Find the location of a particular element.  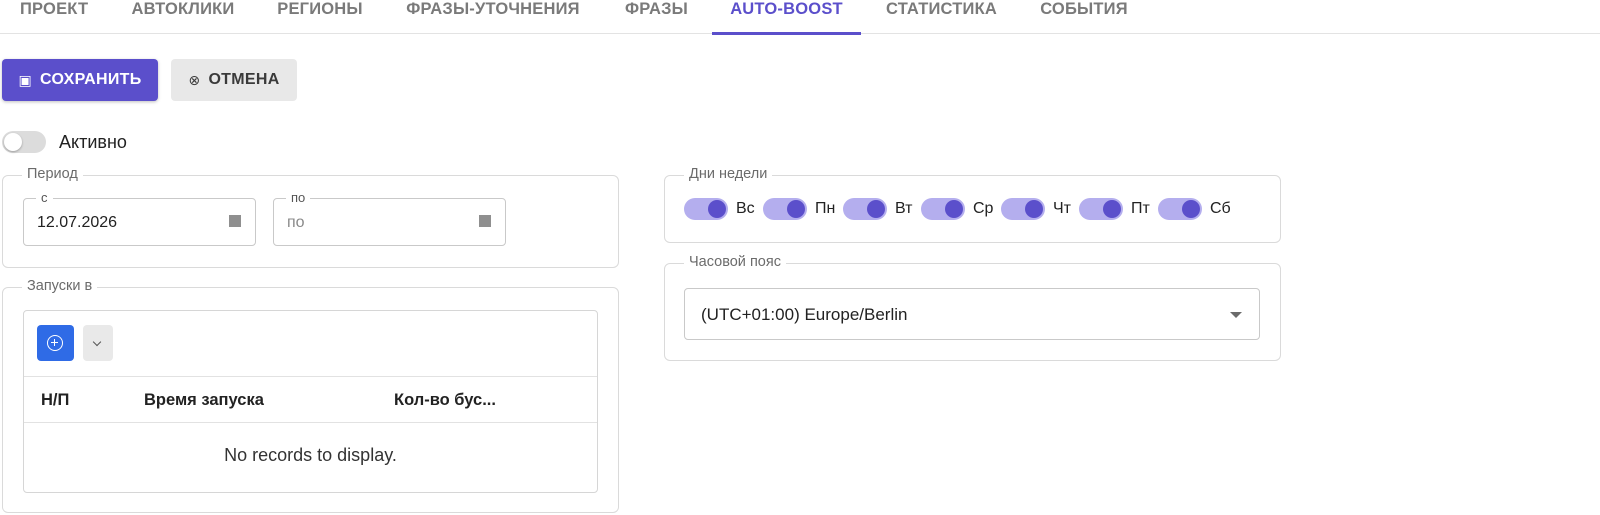

empty-table-message: No records to display. is located at coordinates (310, 455).